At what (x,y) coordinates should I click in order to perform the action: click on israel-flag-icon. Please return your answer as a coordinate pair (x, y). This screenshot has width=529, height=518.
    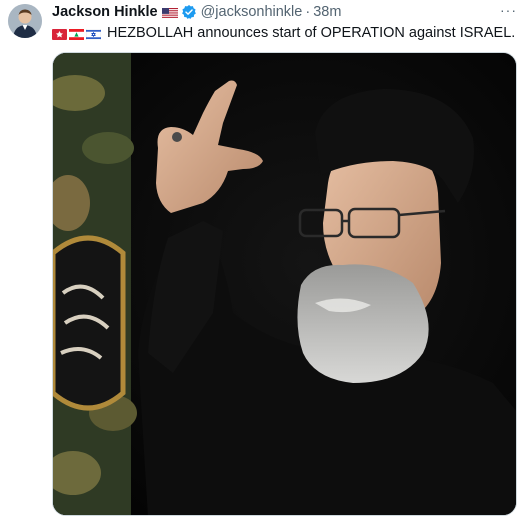
    Looking at the image, I should click on (93, 34).